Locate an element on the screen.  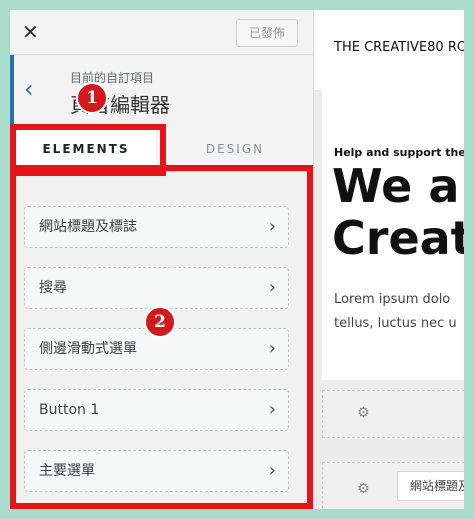
list-item-search: 搜尋 › is located at coordinates (156, 288).